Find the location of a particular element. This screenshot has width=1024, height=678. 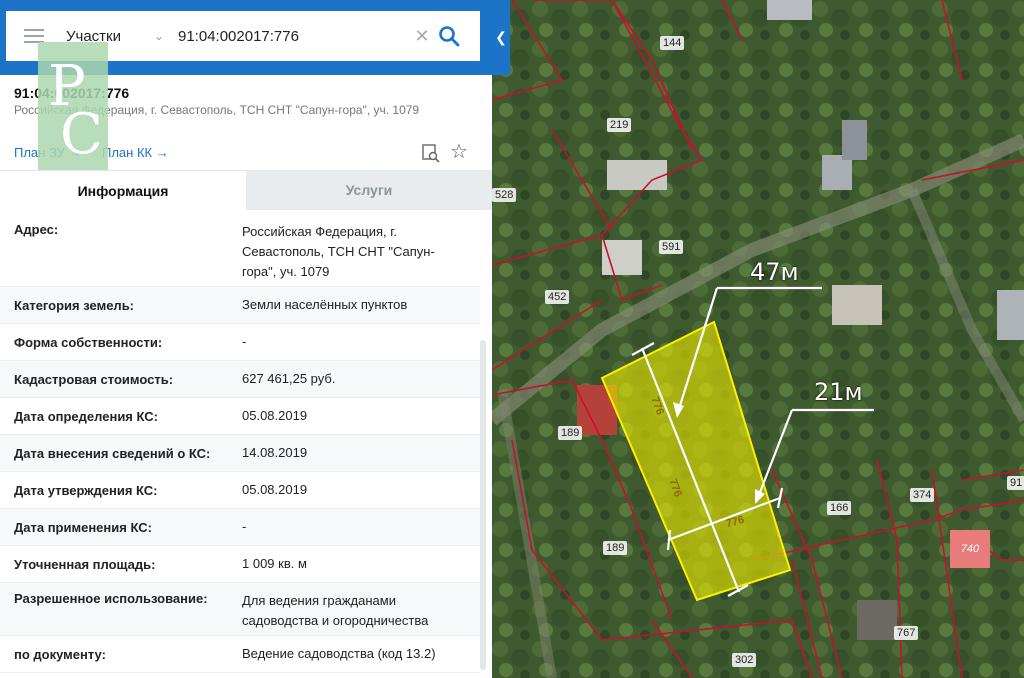

star-icon: ☆ is located at coordinates (459, 151).